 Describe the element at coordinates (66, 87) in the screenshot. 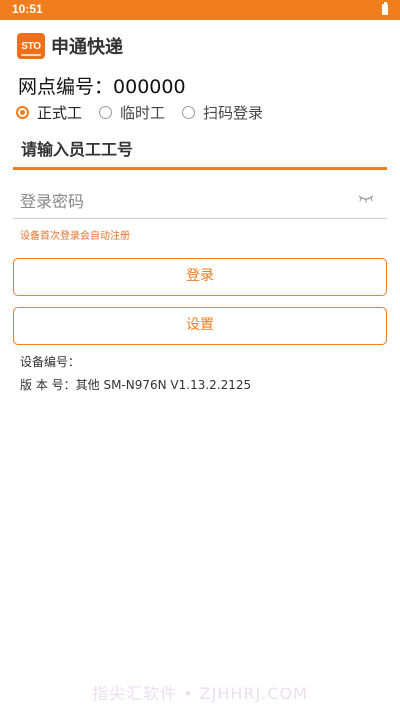

I see `station-label: 网点编号：` at that location.